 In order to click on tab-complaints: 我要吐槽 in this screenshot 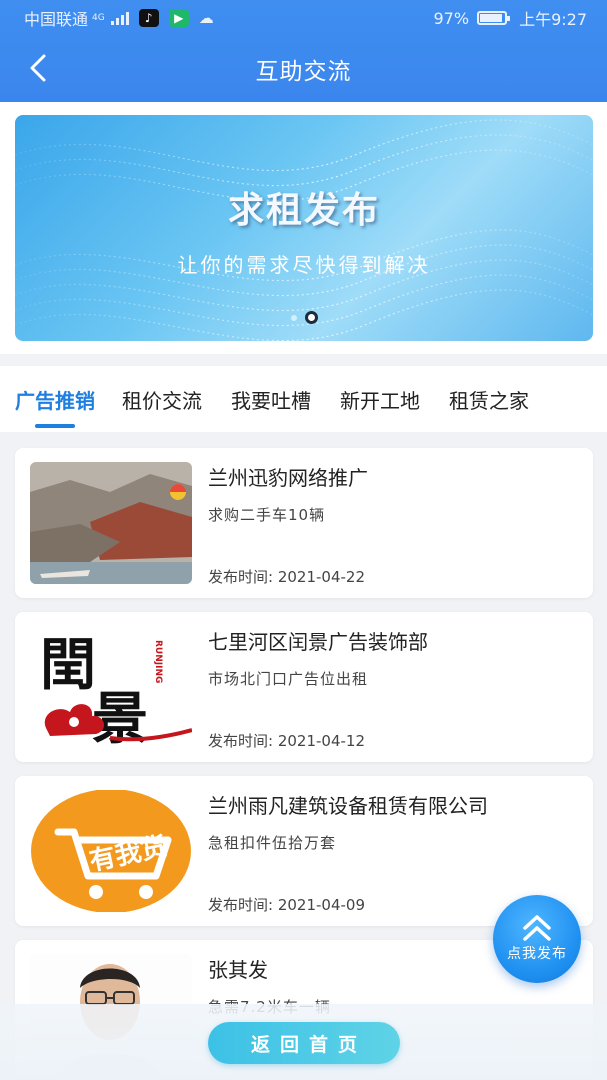, I will do `click(271, 399)`.